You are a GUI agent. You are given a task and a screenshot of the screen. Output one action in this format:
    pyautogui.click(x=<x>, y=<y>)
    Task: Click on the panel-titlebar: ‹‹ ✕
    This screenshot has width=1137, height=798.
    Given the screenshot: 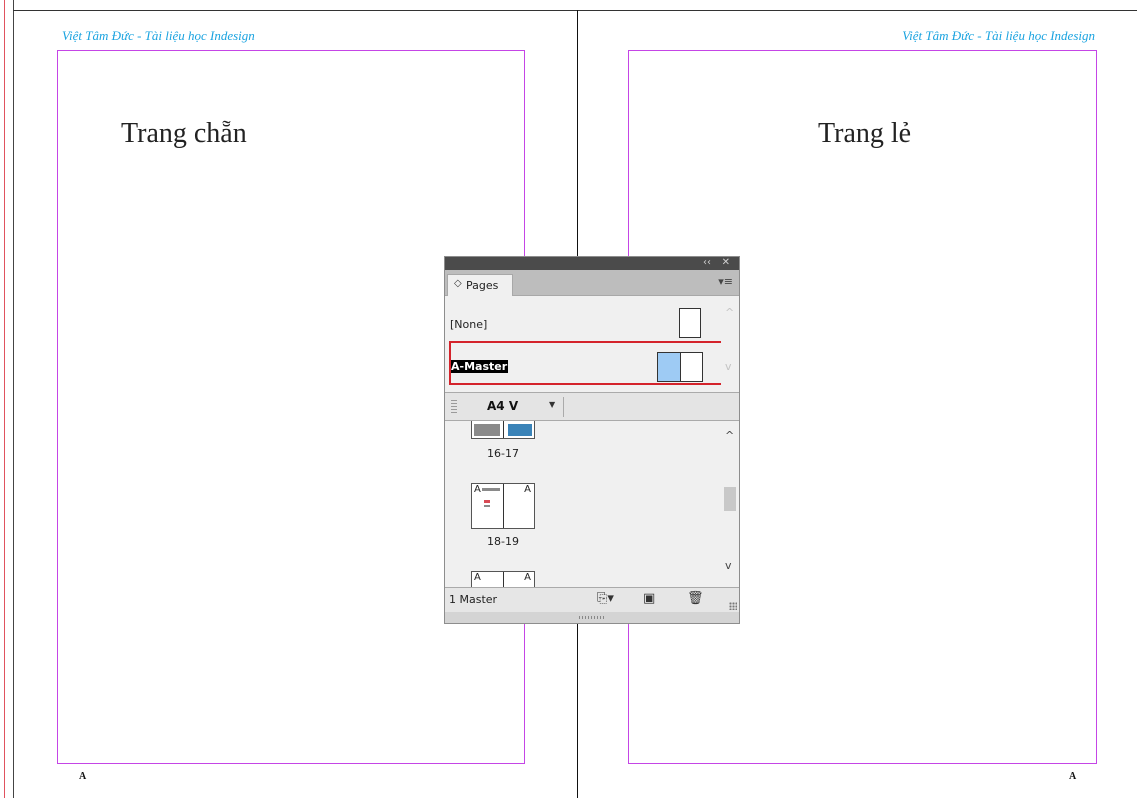 What is the action you would take?
    pyautogui.click(x=592, y=263)
    